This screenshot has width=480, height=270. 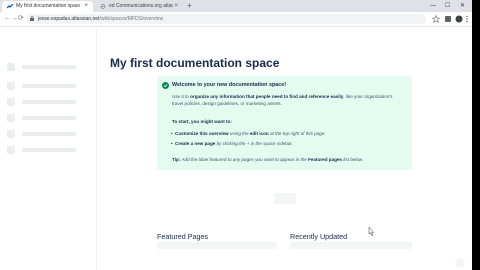 What do you see at coordinates (239, 133) in the screenshot?
I see `bullet-text: using the` at bounding box center [239, 133].